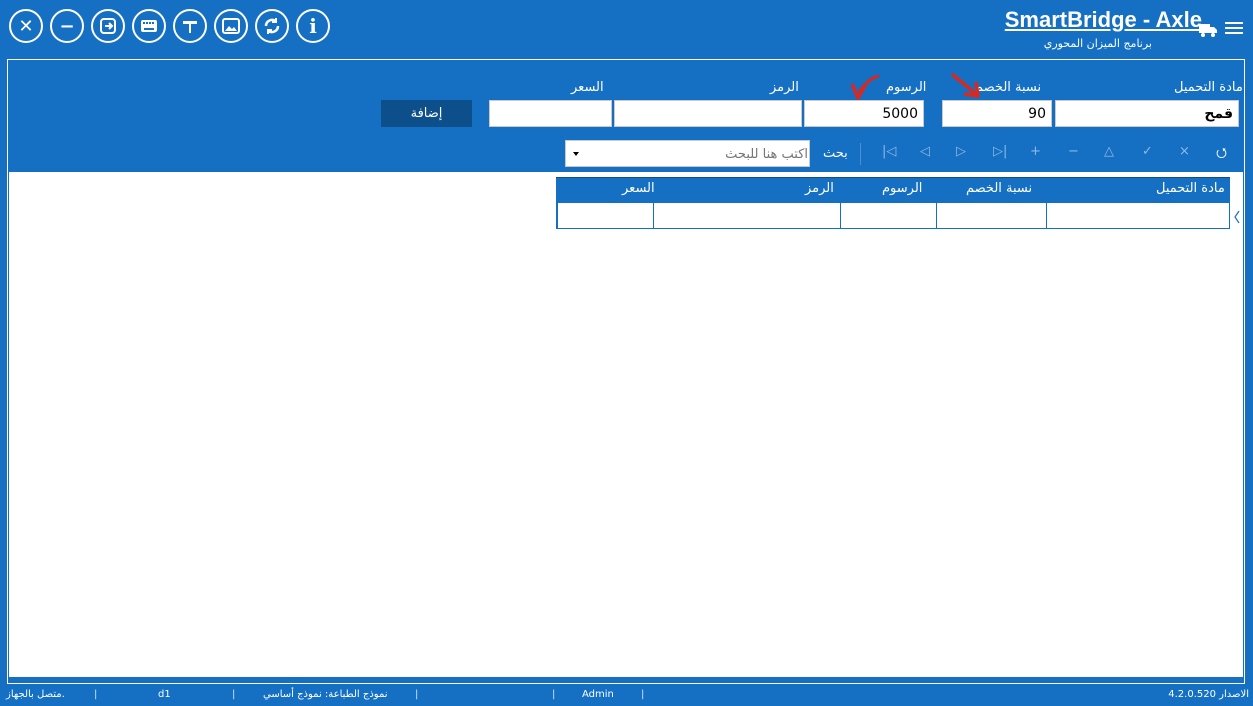 The image size is (1253, 706). Describe the element at coordinates (67, 26) in the screenshot. I see `minus-circle-icon: −` at that location.